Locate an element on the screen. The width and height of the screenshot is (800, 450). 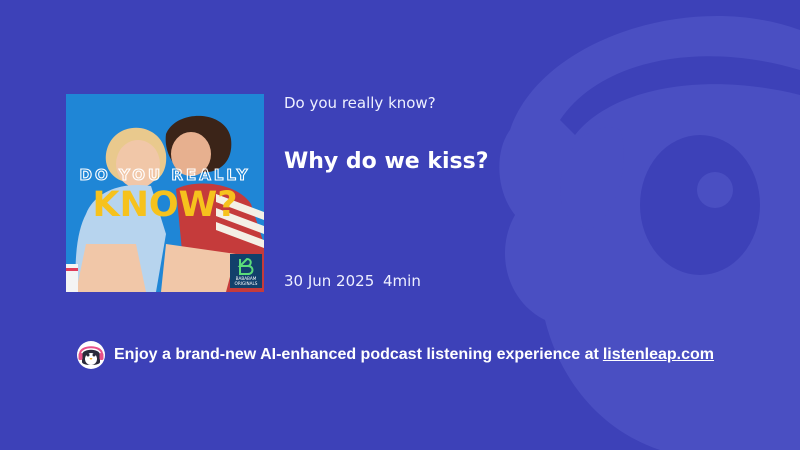
badge-line2: ORIGINALS is located at coordinates (246, 283).